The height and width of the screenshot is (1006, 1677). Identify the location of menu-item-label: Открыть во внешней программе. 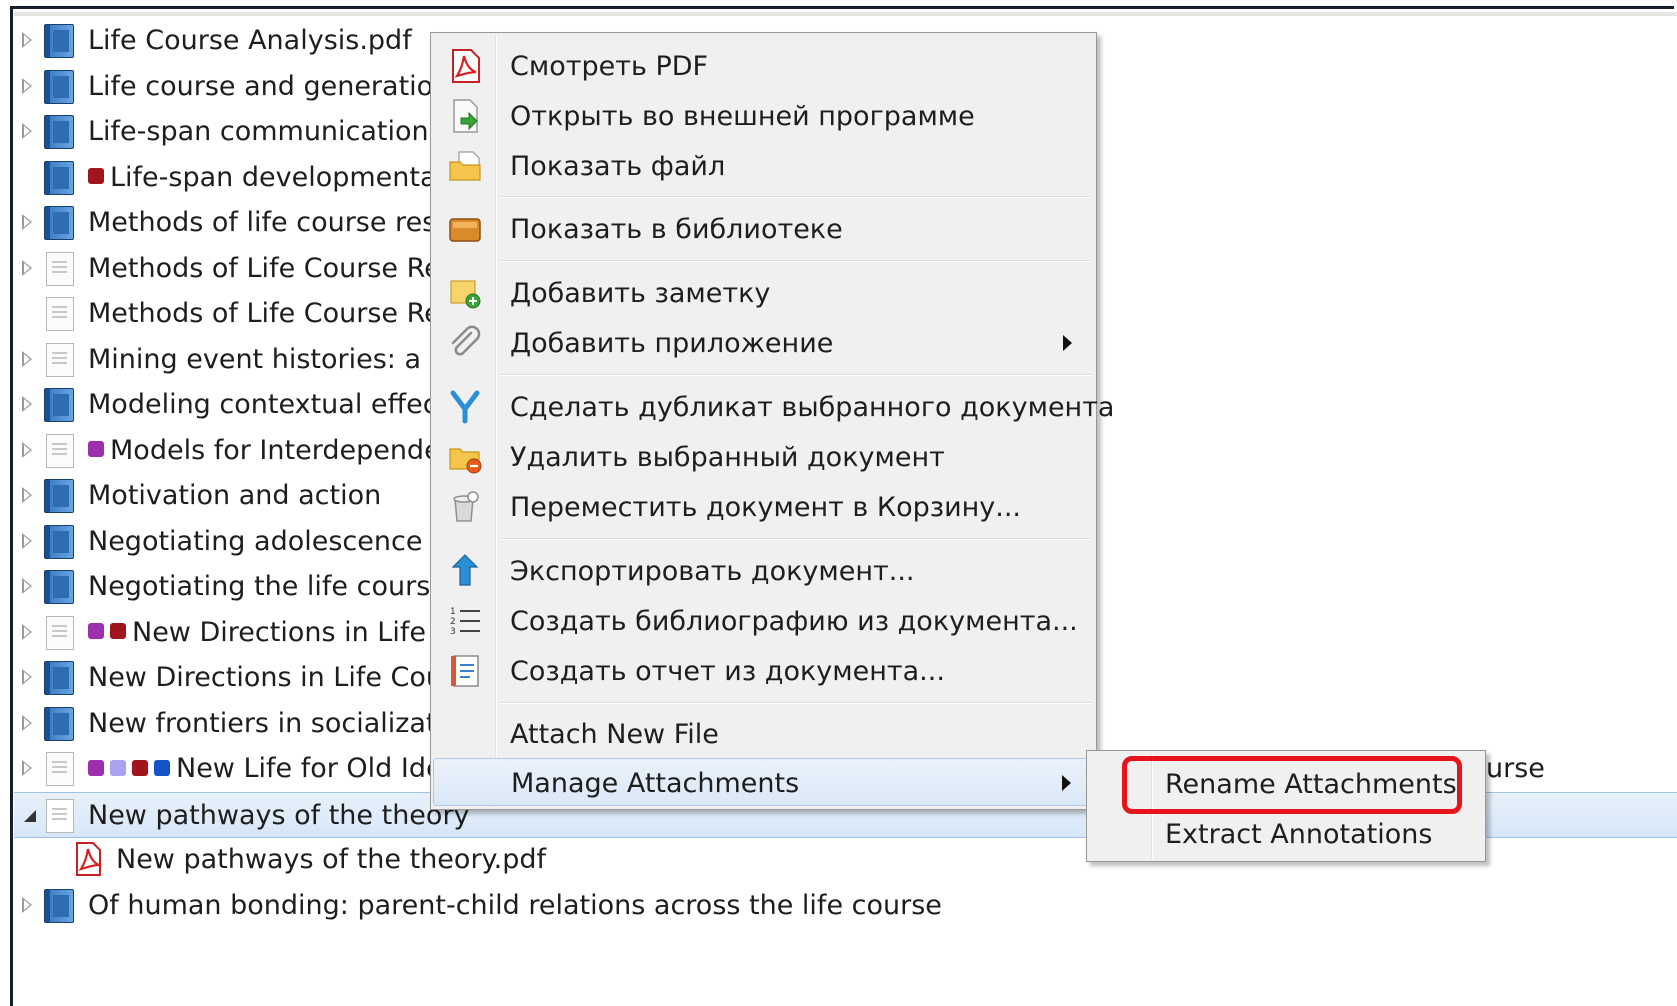
(742, 116).